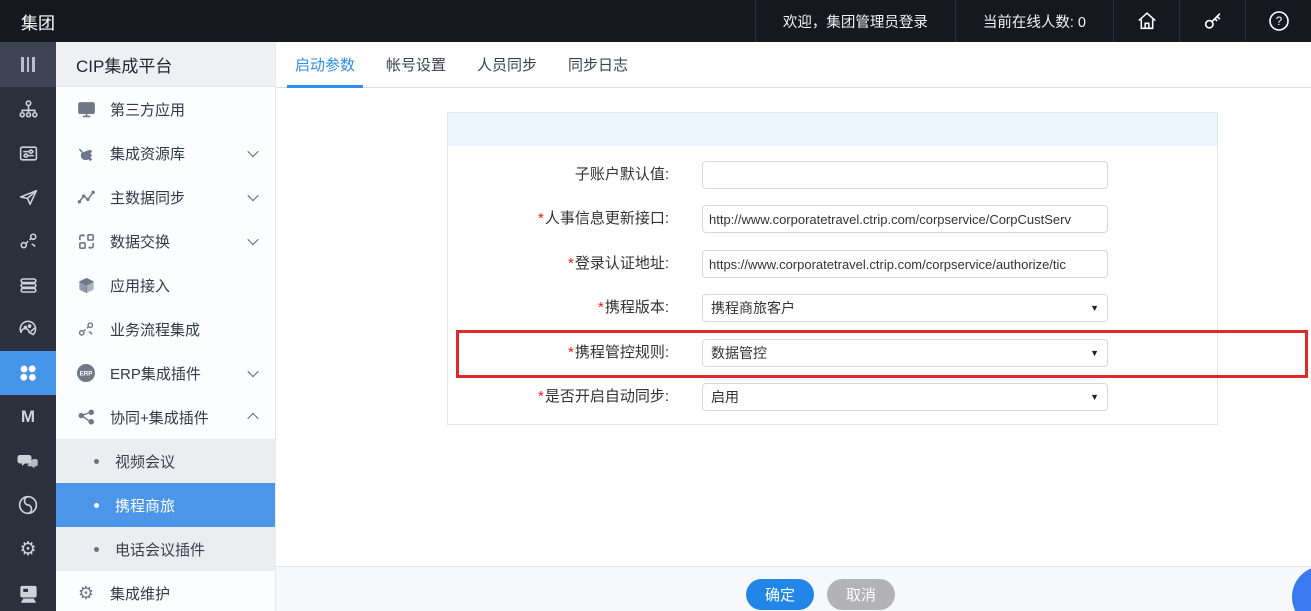  Describe the element at coordinates (507, 65) in the screenshot. I see `tab-personnel-sync: 人员同步` at that location.